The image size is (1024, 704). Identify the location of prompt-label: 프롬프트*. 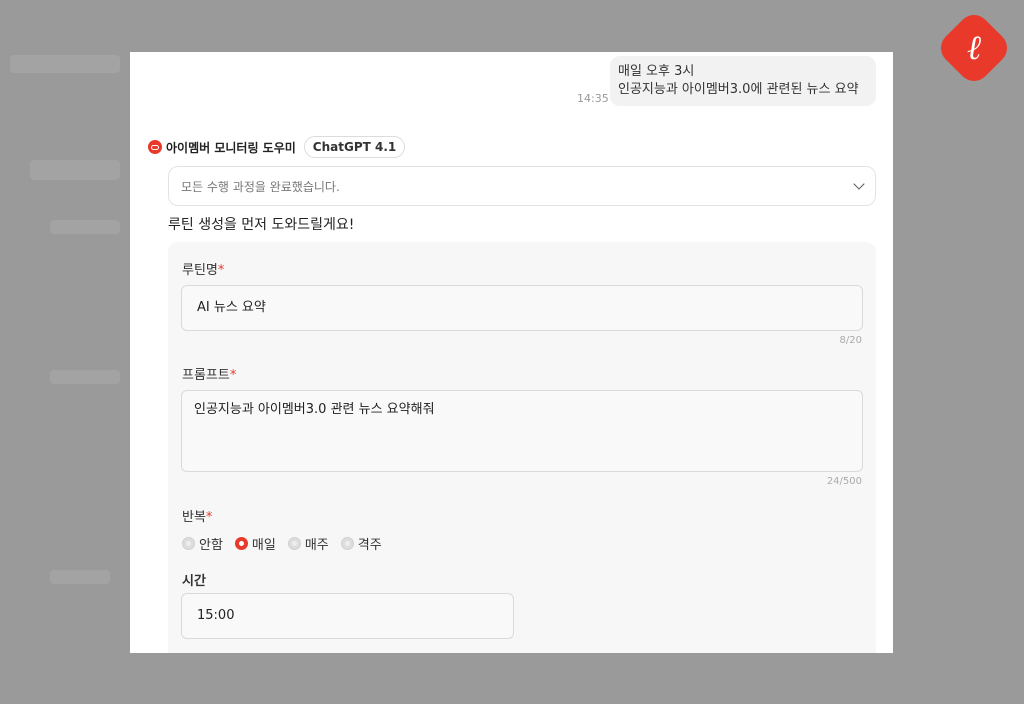
(209, 375).